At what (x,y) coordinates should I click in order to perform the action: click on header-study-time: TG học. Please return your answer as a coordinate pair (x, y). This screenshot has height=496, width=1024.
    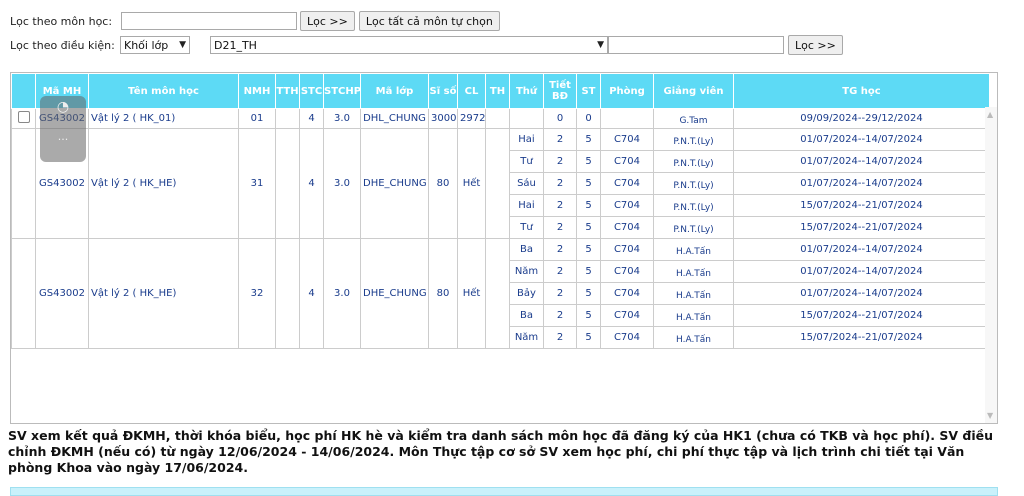
    Looking at the image, I should click on (861, 91).